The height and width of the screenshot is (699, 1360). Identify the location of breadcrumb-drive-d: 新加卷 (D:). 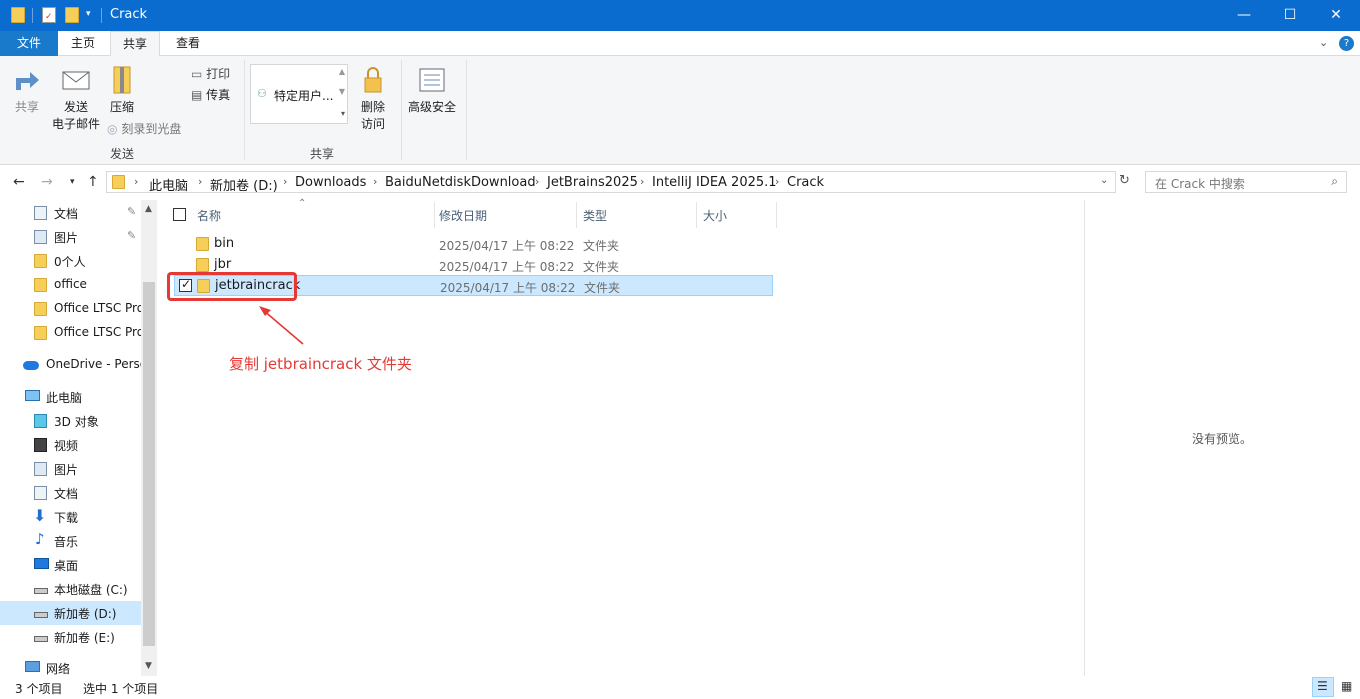
(244, 184).